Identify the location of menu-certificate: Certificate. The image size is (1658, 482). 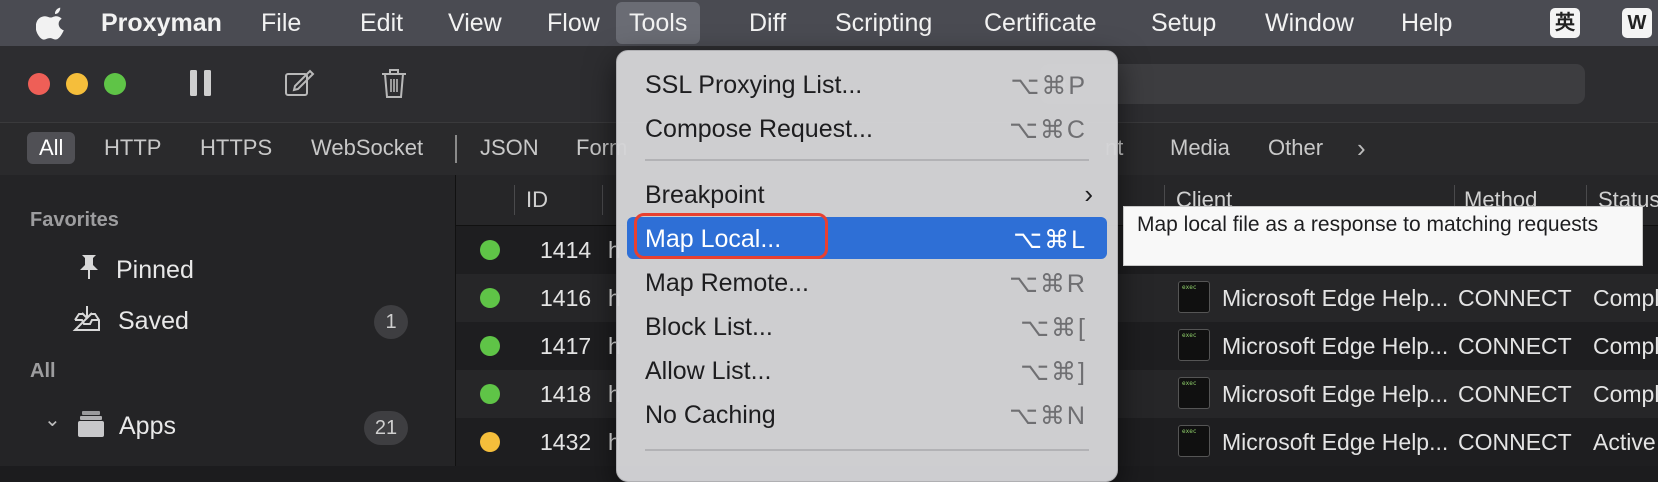
(1040, 23).